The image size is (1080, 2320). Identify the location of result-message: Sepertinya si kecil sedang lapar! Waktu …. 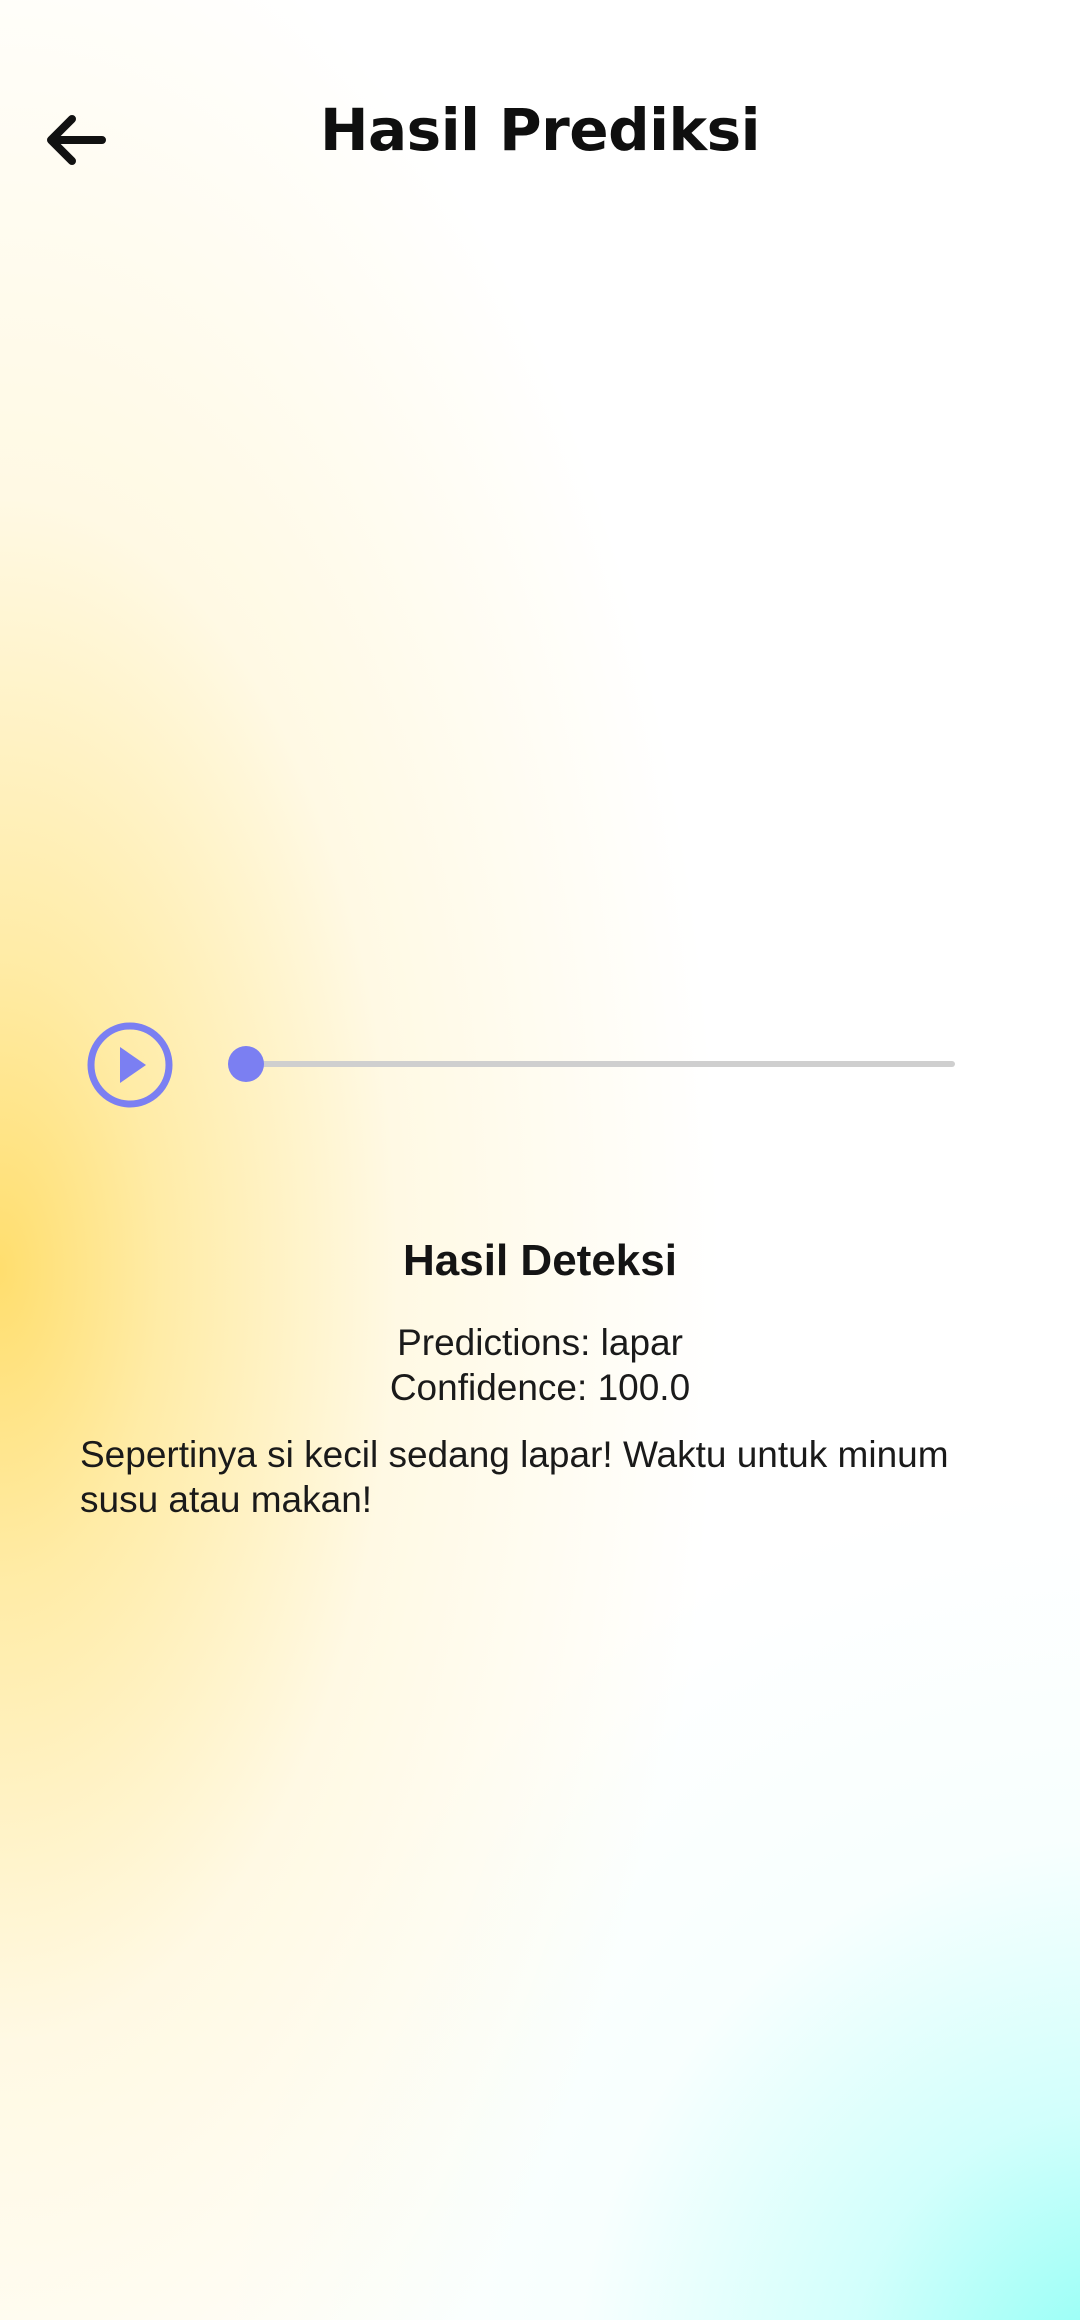
(514, 1477).